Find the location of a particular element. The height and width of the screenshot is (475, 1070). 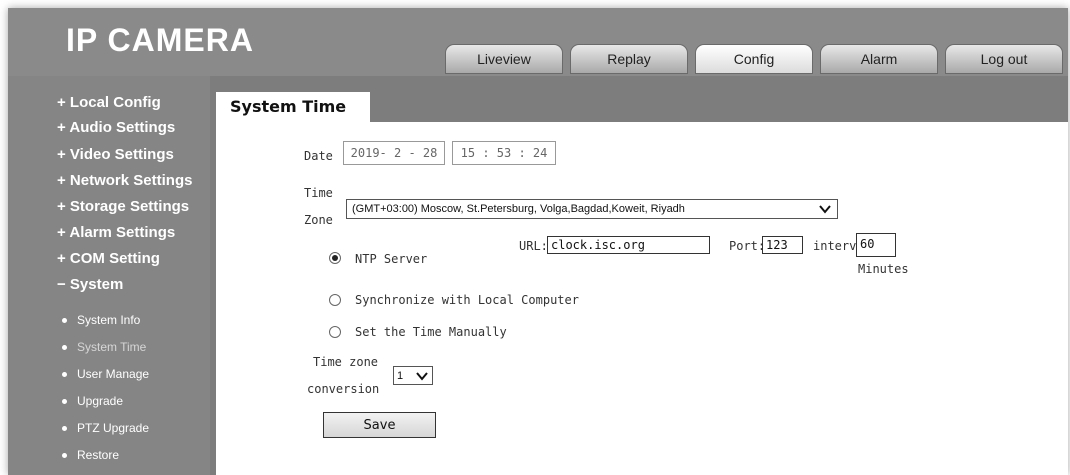

sidebar-item-video-settings: + Video Settings is located at coordinates (115, 154).